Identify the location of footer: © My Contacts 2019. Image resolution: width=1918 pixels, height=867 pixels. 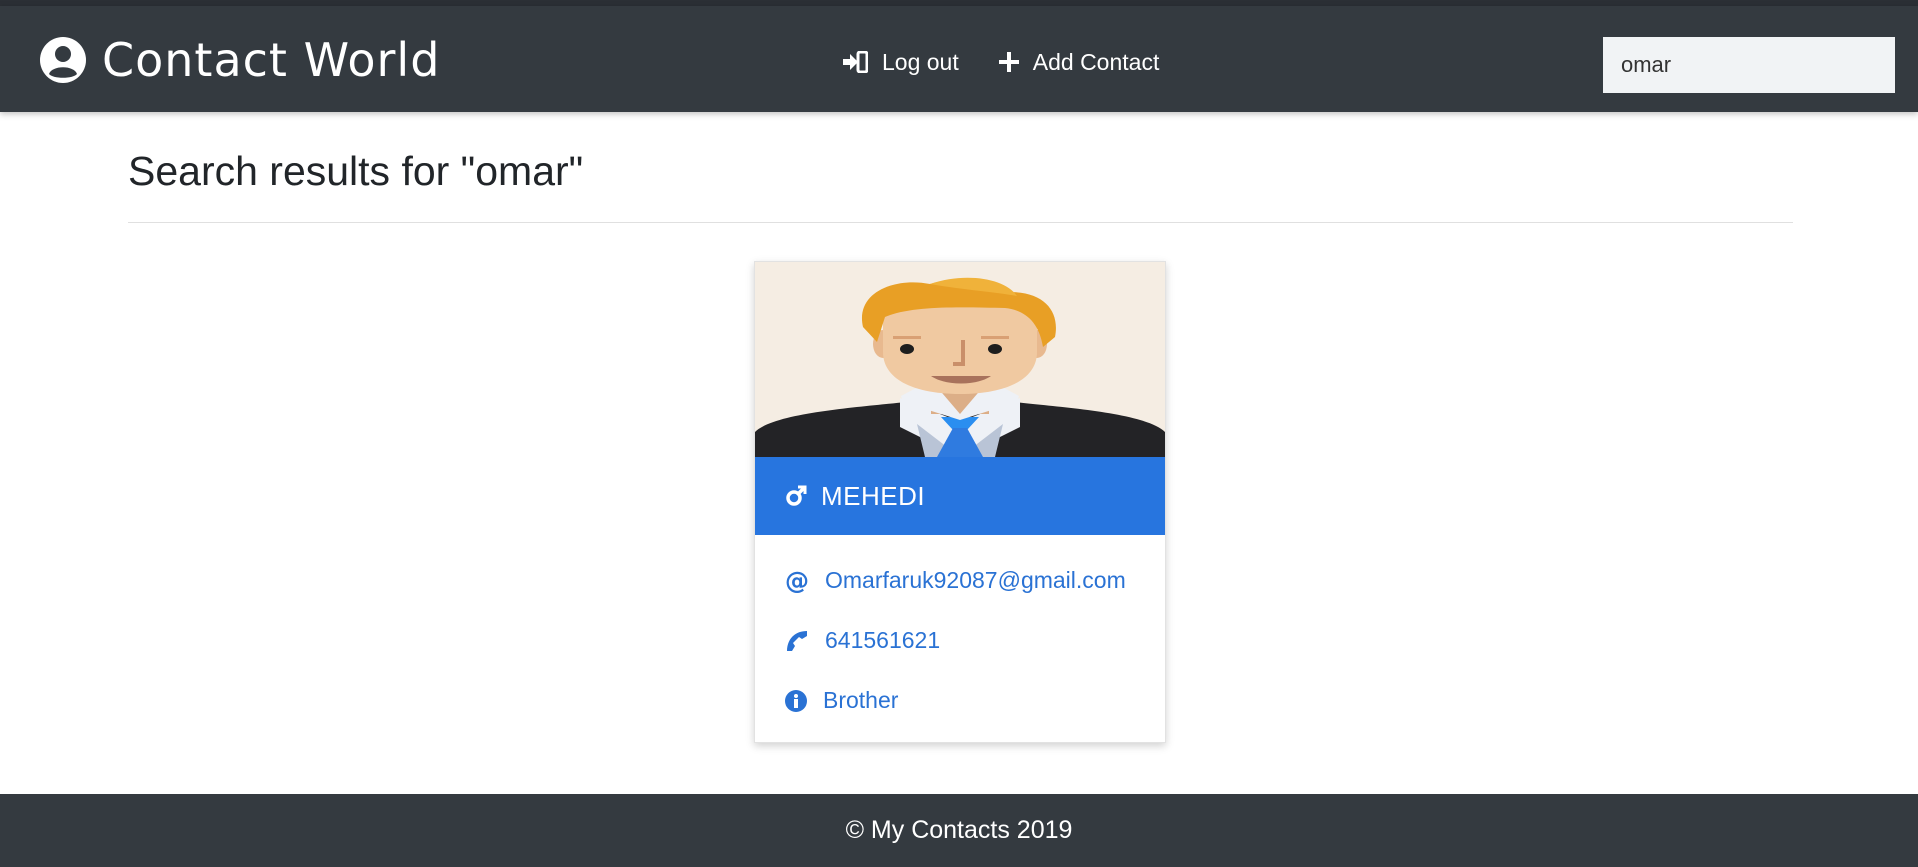
(959, 830).